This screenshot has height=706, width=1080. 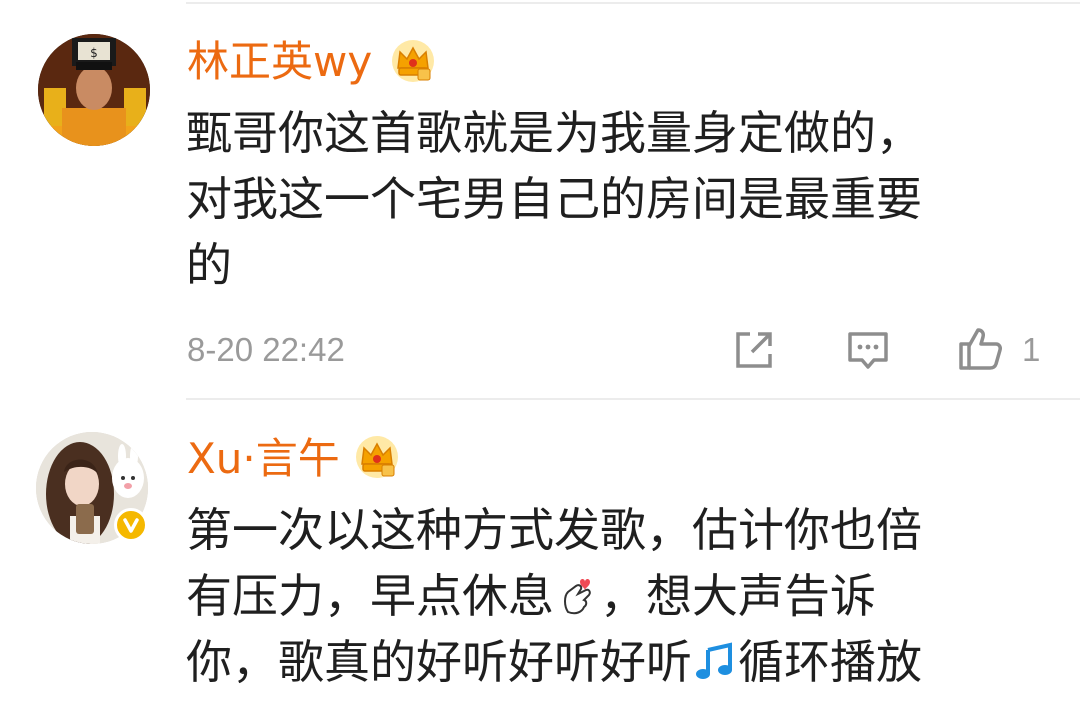 What do you see at coordinates (714, 660) in the screenshot?
I see `music-note-emoji` at bounding box center [714, 660].